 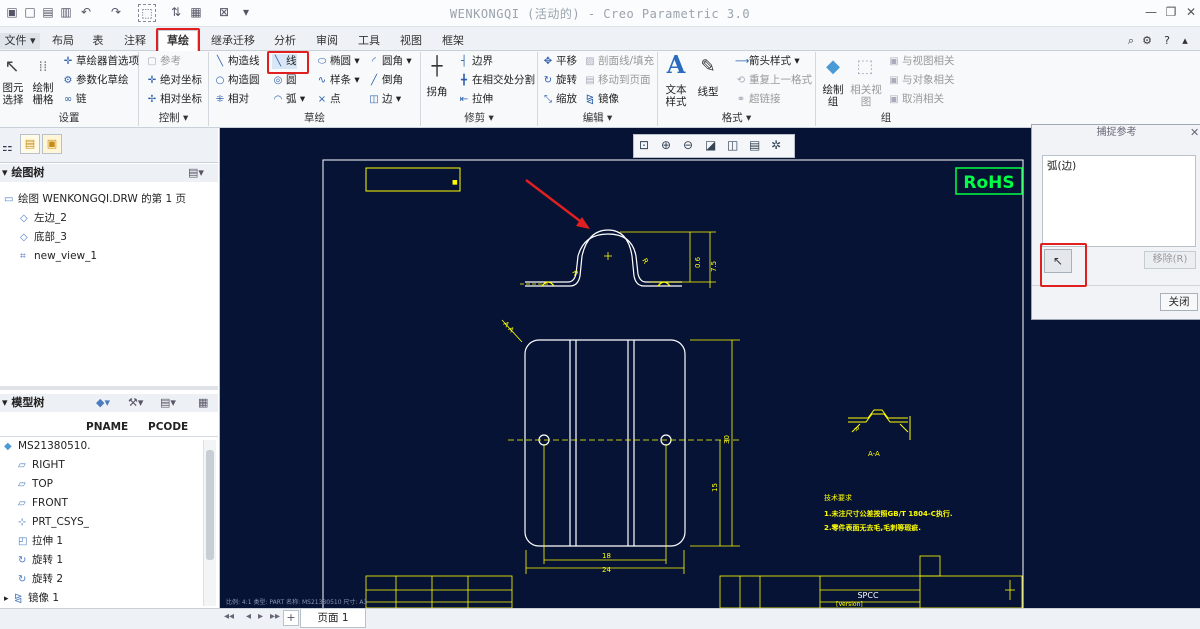 What do you see at coordinates (754, 145) in the screenshot?
I see `saved-views-icon: ▤` at bounding box center [754, 145].